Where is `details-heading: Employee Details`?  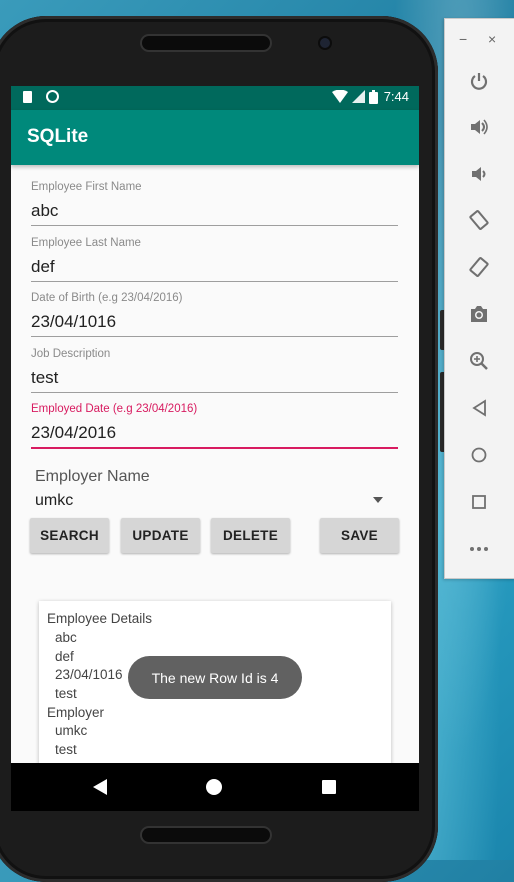
details-heading: Employee Details is located at coordinates (100, 618).